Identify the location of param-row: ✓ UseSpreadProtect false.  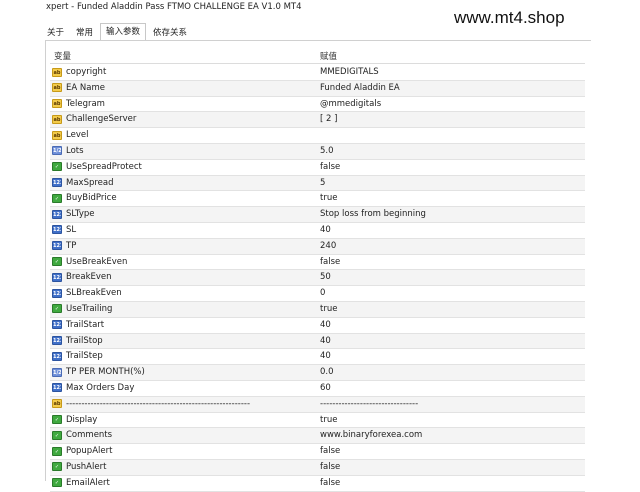
(317, 168).